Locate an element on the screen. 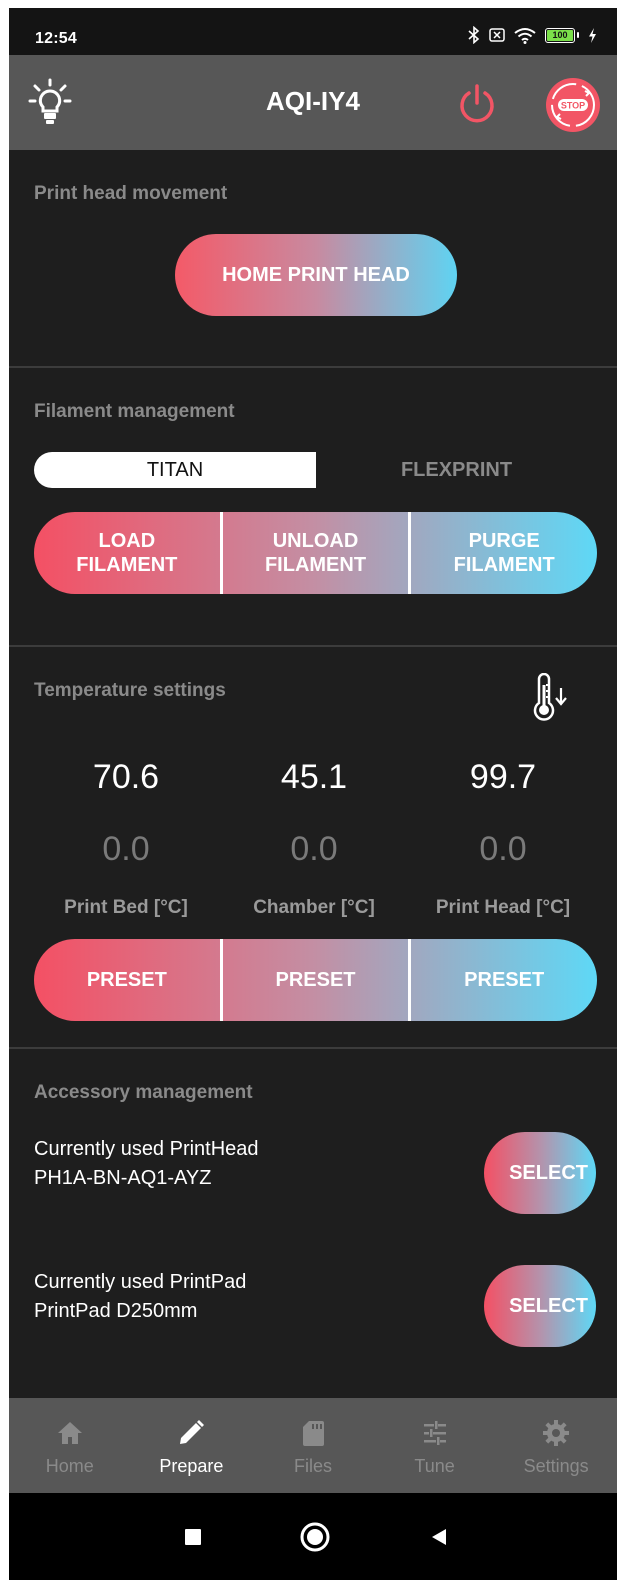 The width and height of the screenshot is (622, 1581). app-bar: AQI-IY4 STOP is located at coordinates (313, 102).